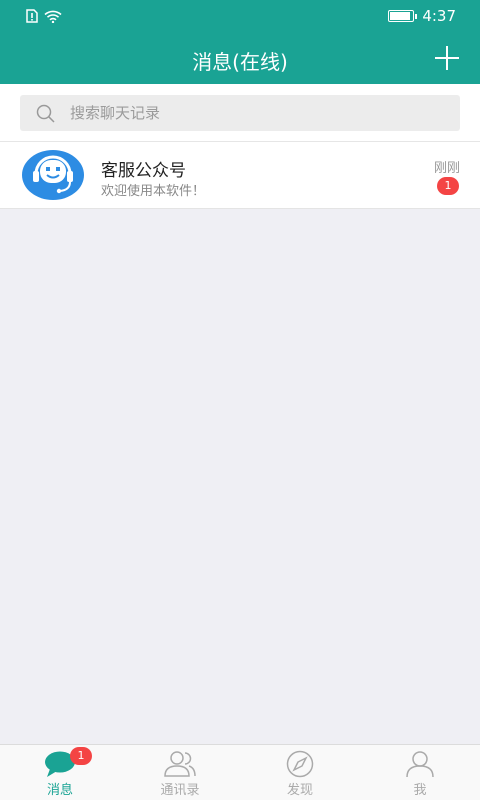 This screenshot has width=480, height=800. Describe the element at coordinates (240, 17) in the screenshot. I see `status-bar: 4:37` at that location.